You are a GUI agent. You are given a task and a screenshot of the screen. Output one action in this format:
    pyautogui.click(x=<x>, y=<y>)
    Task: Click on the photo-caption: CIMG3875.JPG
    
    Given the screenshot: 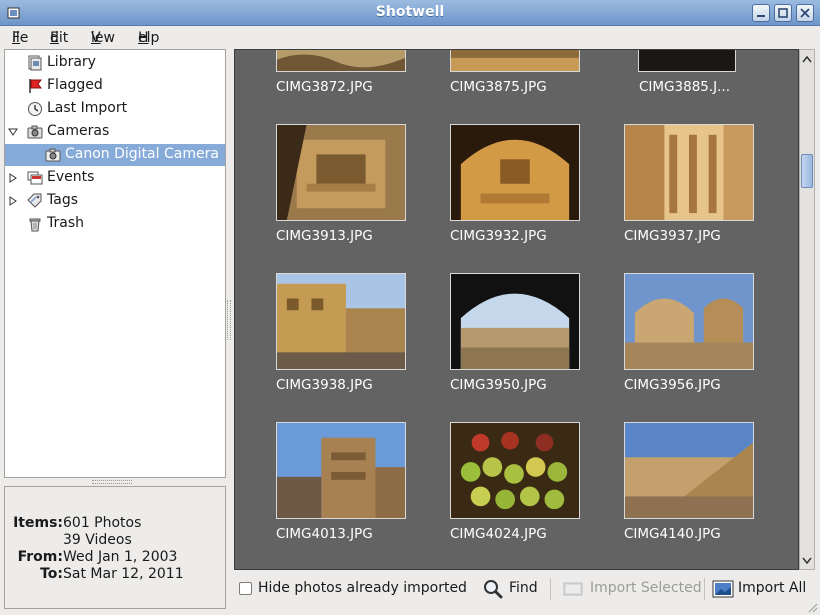 What is the action you would take?
    pyautogui.click(x=498, y=87)
    